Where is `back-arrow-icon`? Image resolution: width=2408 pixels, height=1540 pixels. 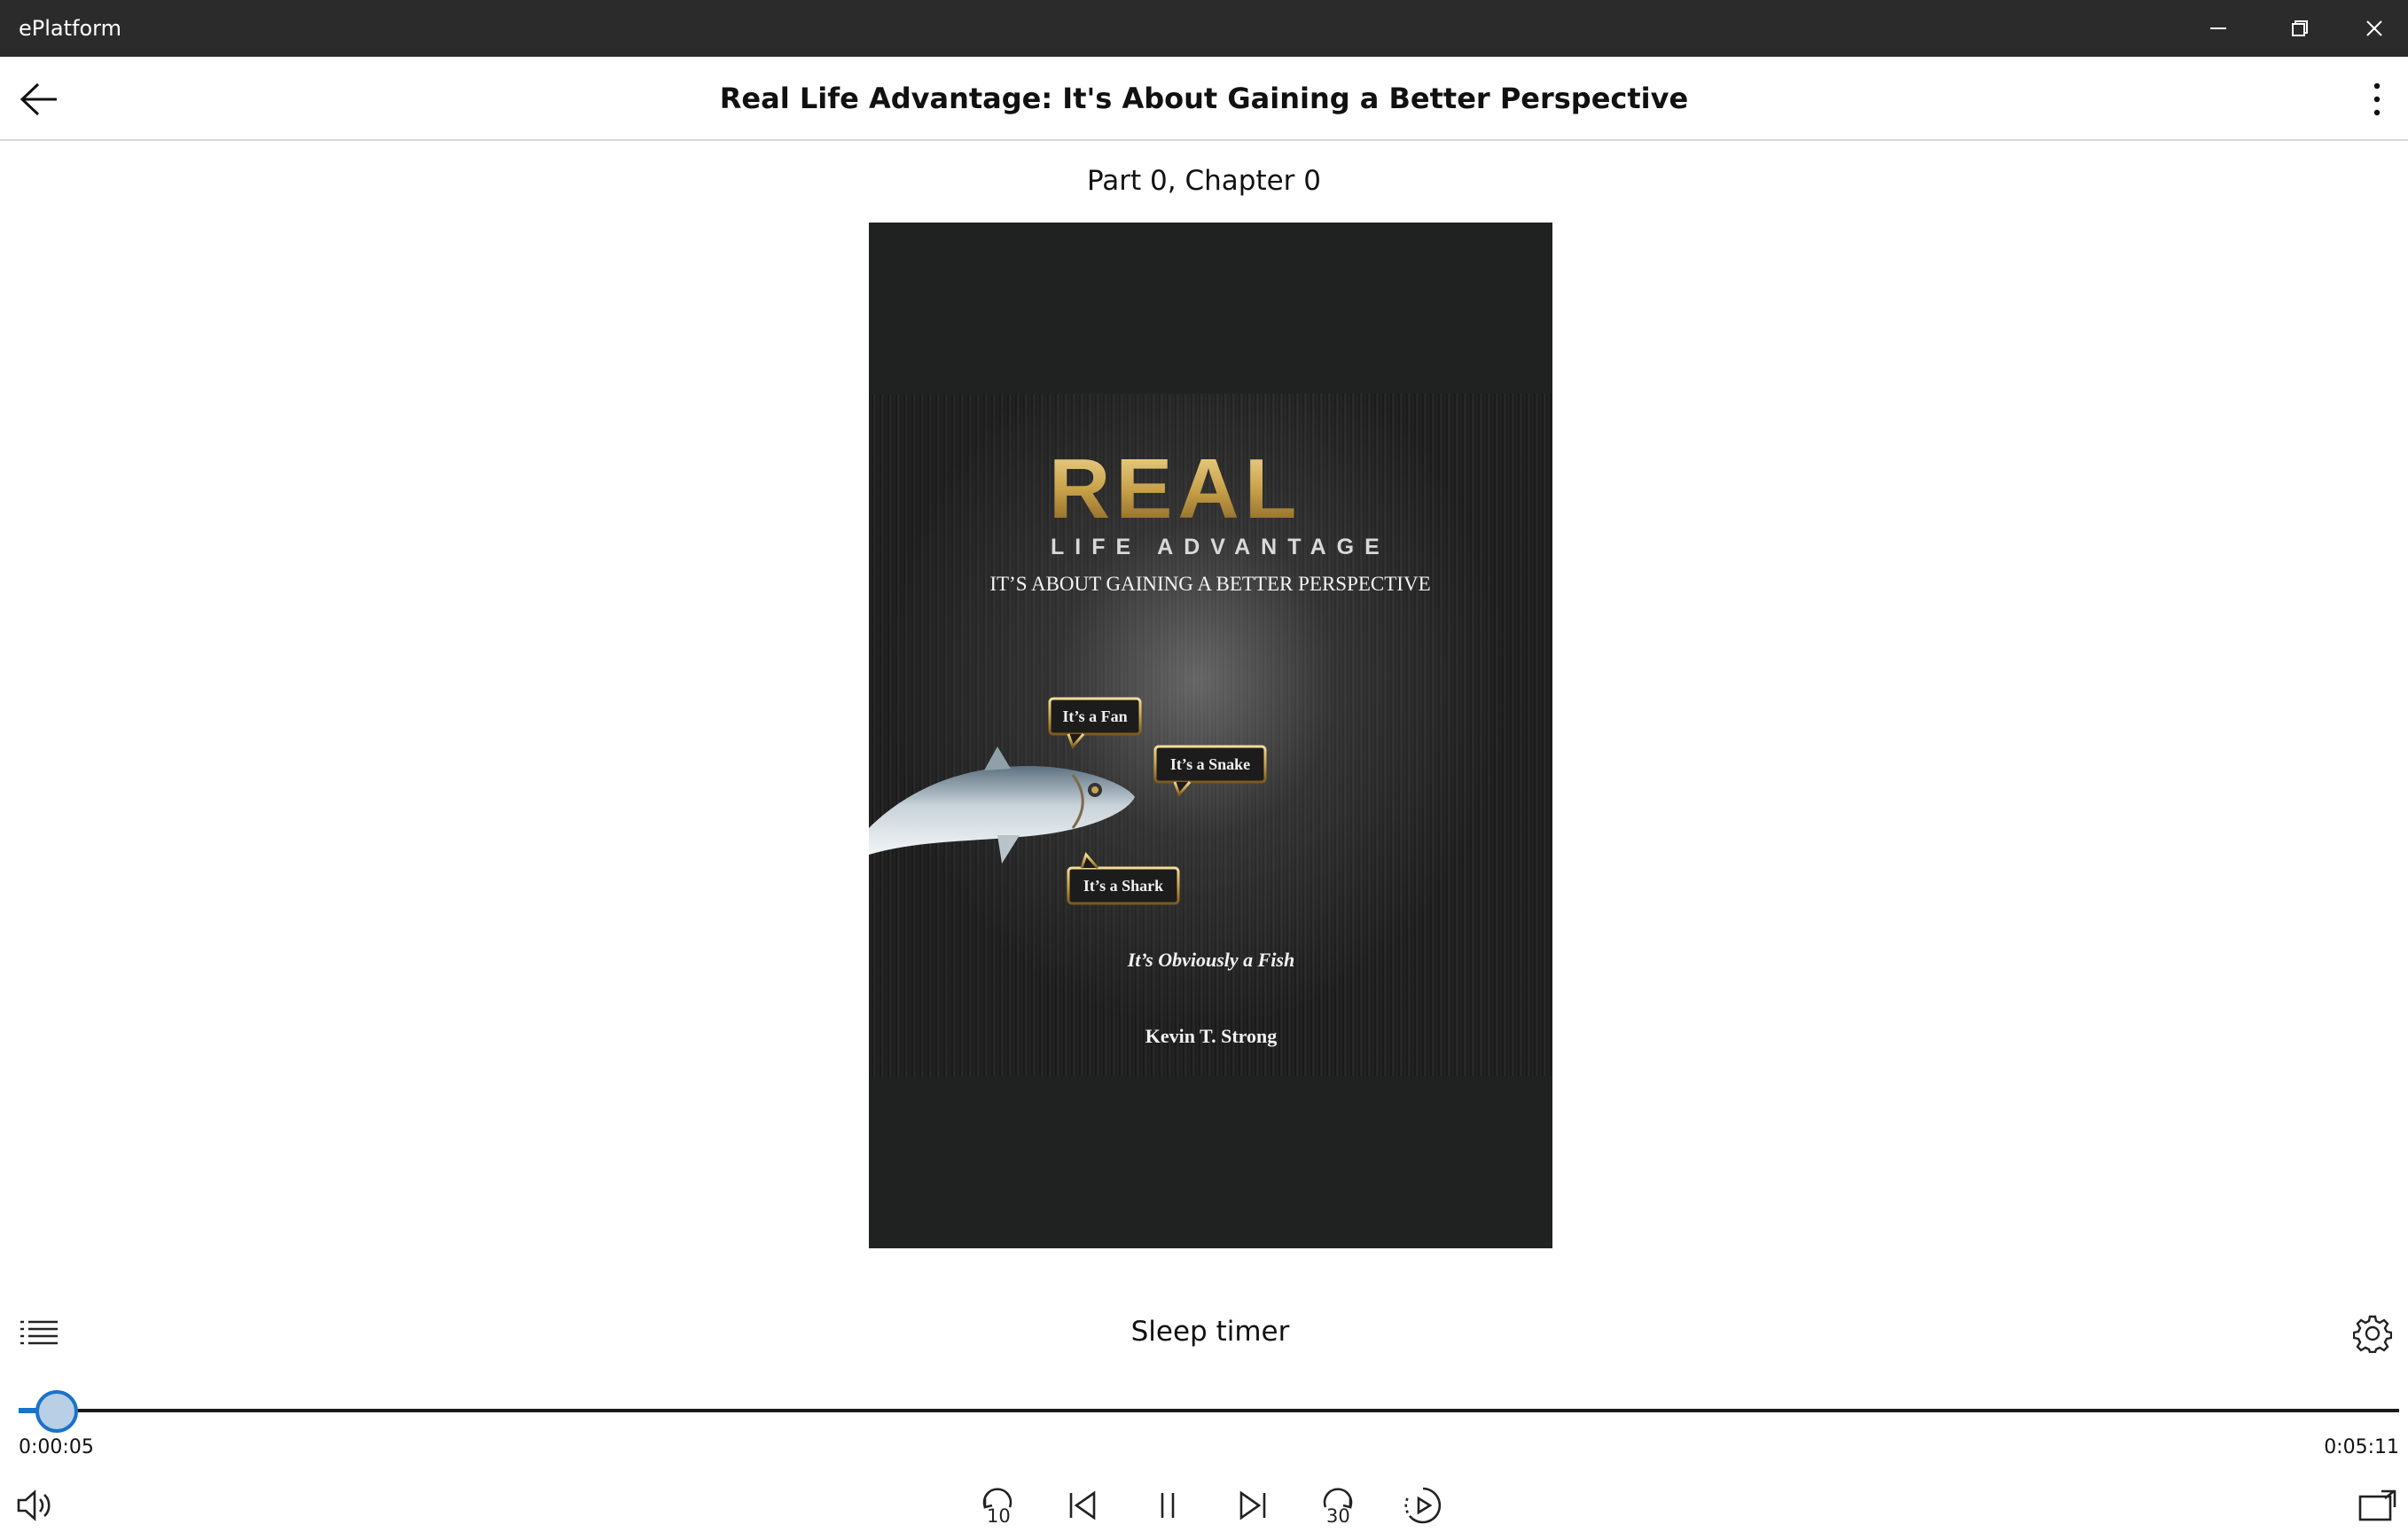 back-arrow-icon is located at coordinates (38, 99).